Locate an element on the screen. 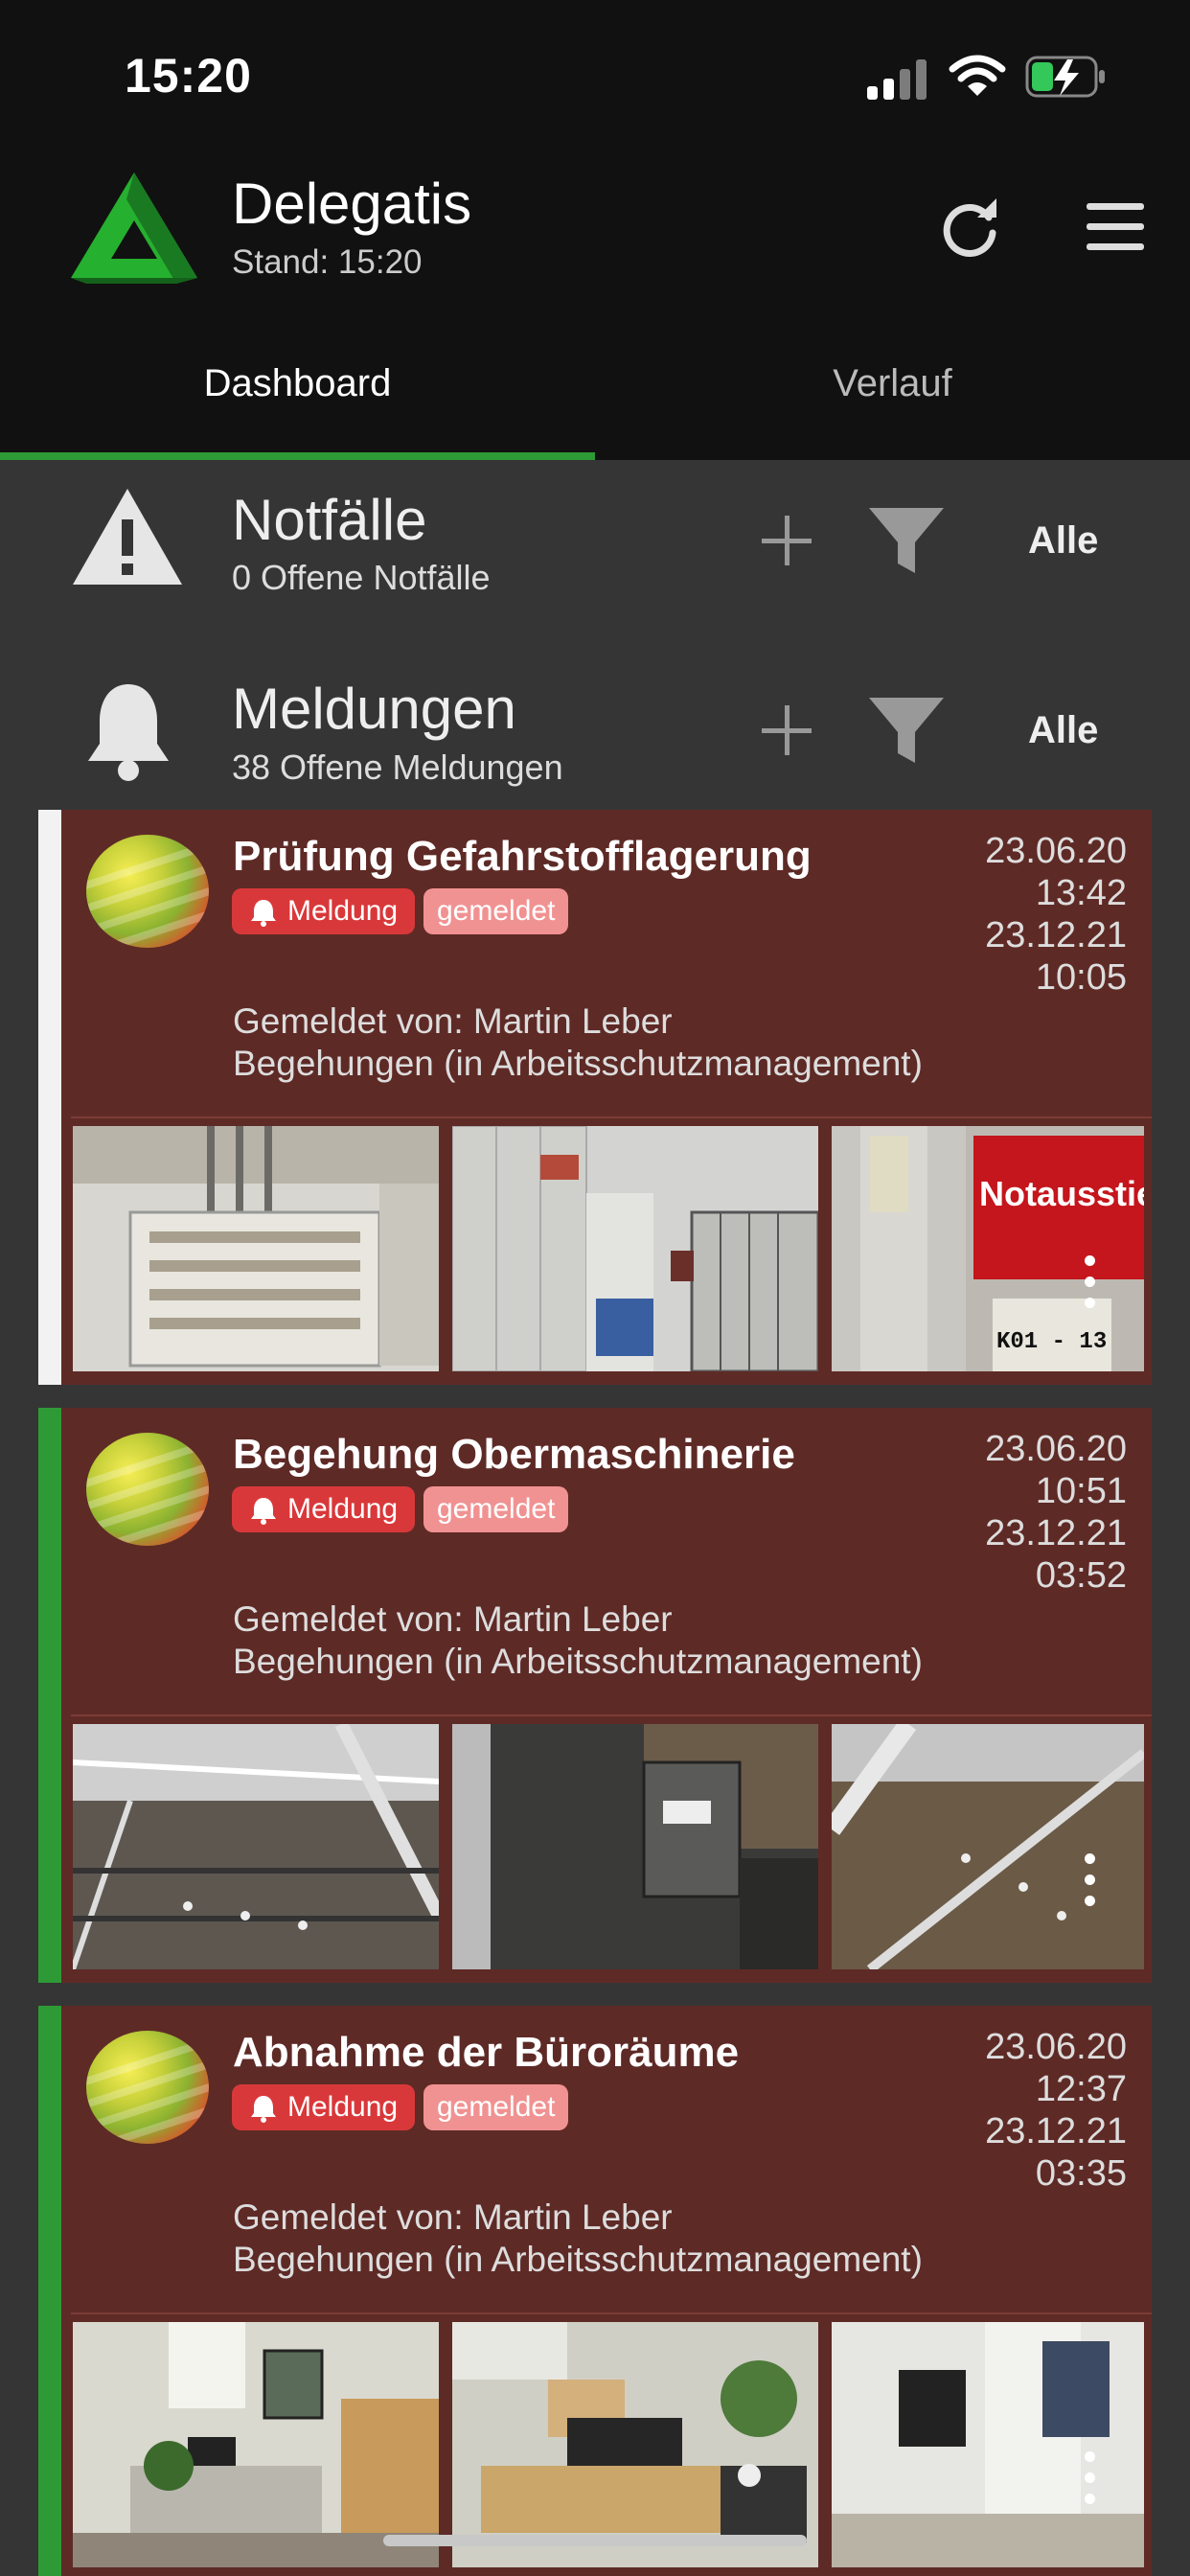  add-notfall-button is located at coordinates (787, 540).